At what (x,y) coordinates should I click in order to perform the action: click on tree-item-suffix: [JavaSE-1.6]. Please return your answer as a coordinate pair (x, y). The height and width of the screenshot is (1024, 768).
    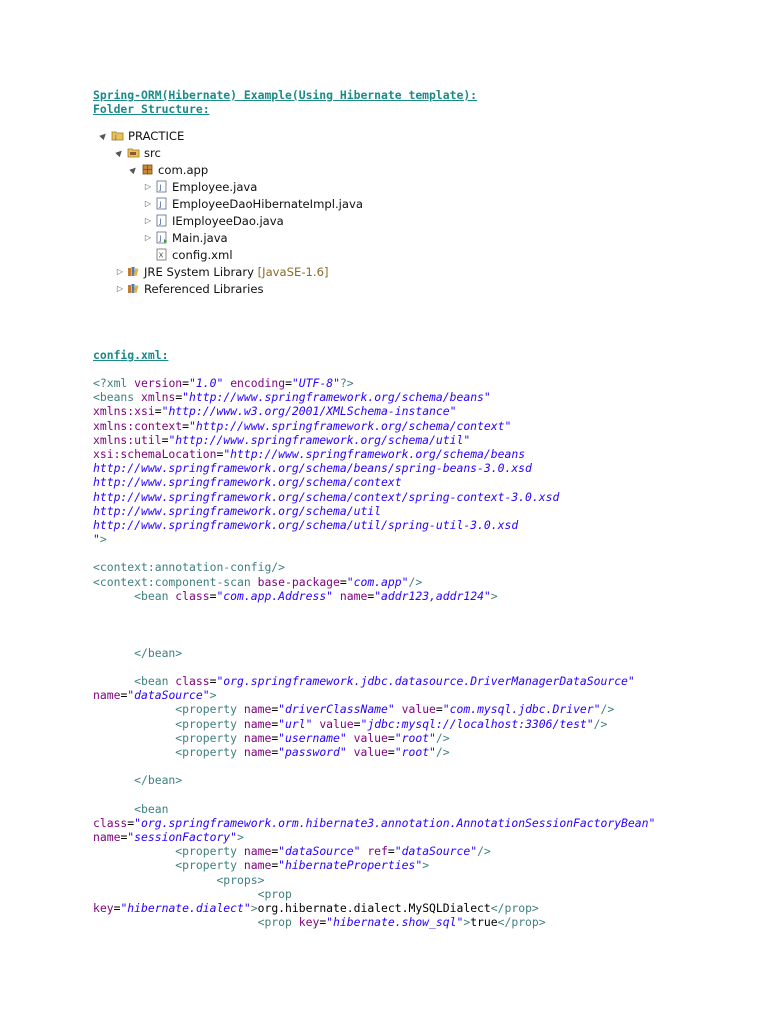
    Looking at the image, I should click on (291, 271).